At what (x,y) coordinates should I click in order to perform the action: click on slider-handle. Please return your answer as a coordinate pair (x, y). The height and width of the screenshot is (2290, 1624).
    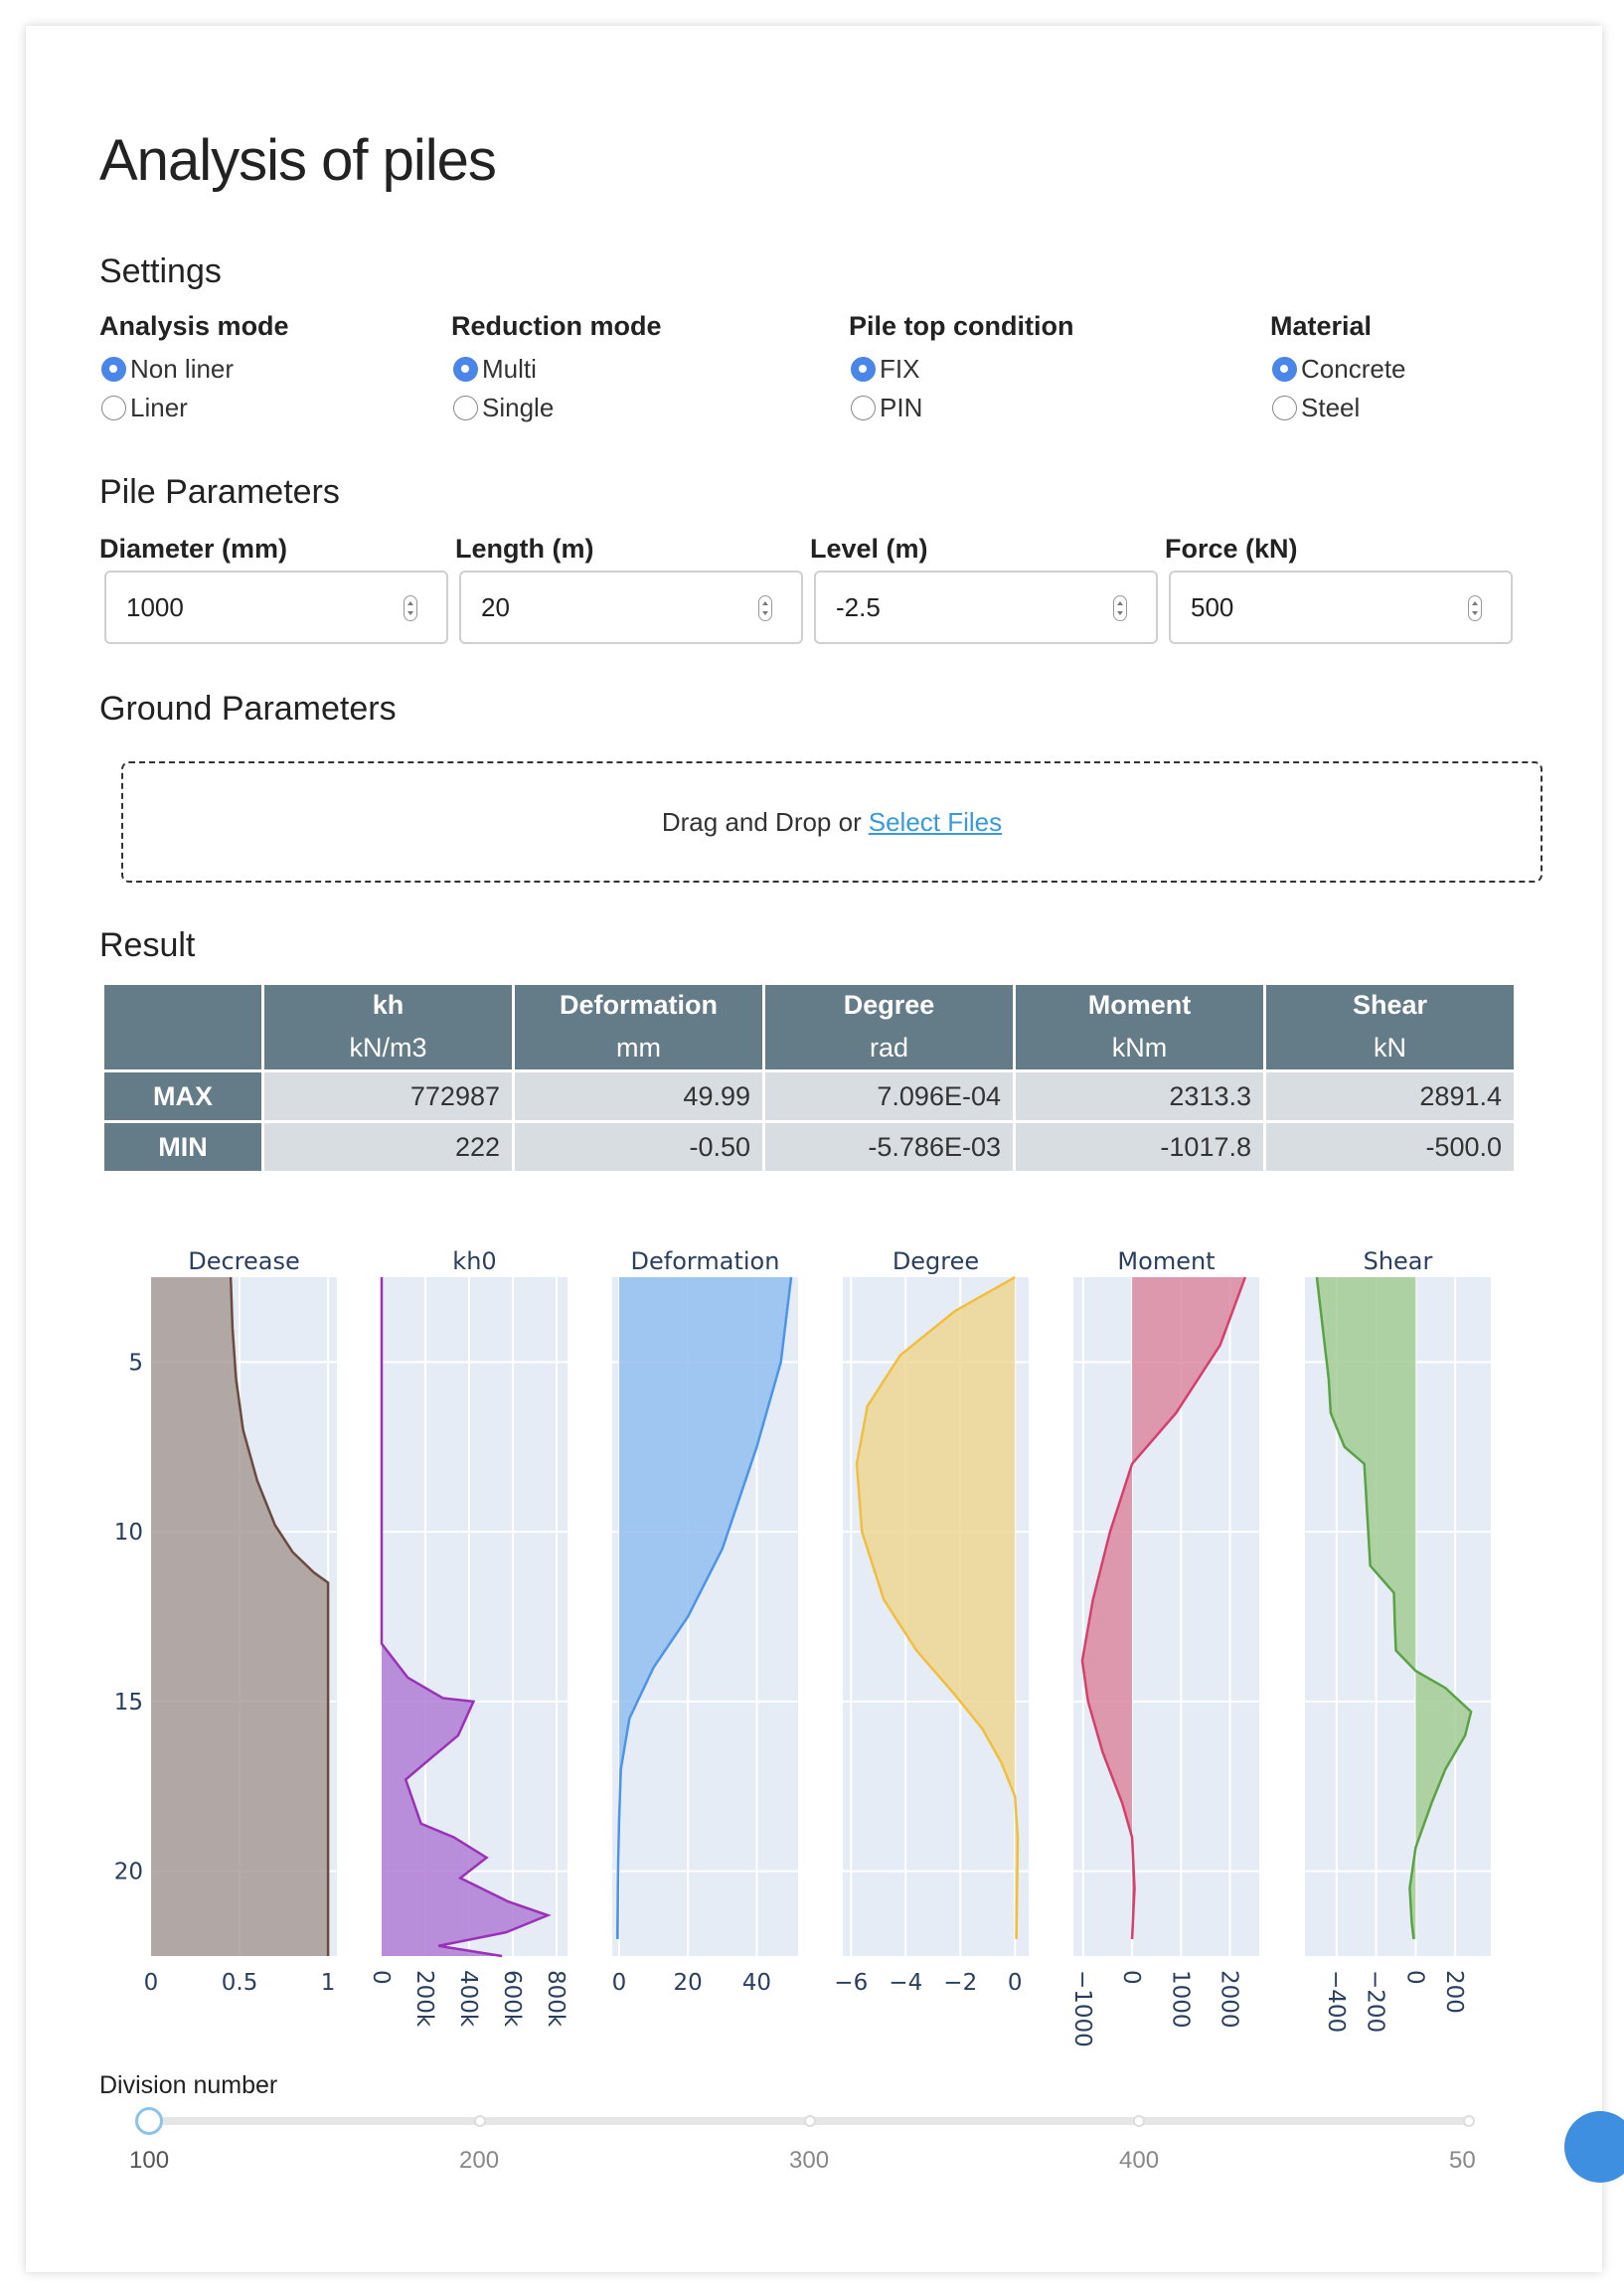
    Looking at the image, I should click on (149, 2121).